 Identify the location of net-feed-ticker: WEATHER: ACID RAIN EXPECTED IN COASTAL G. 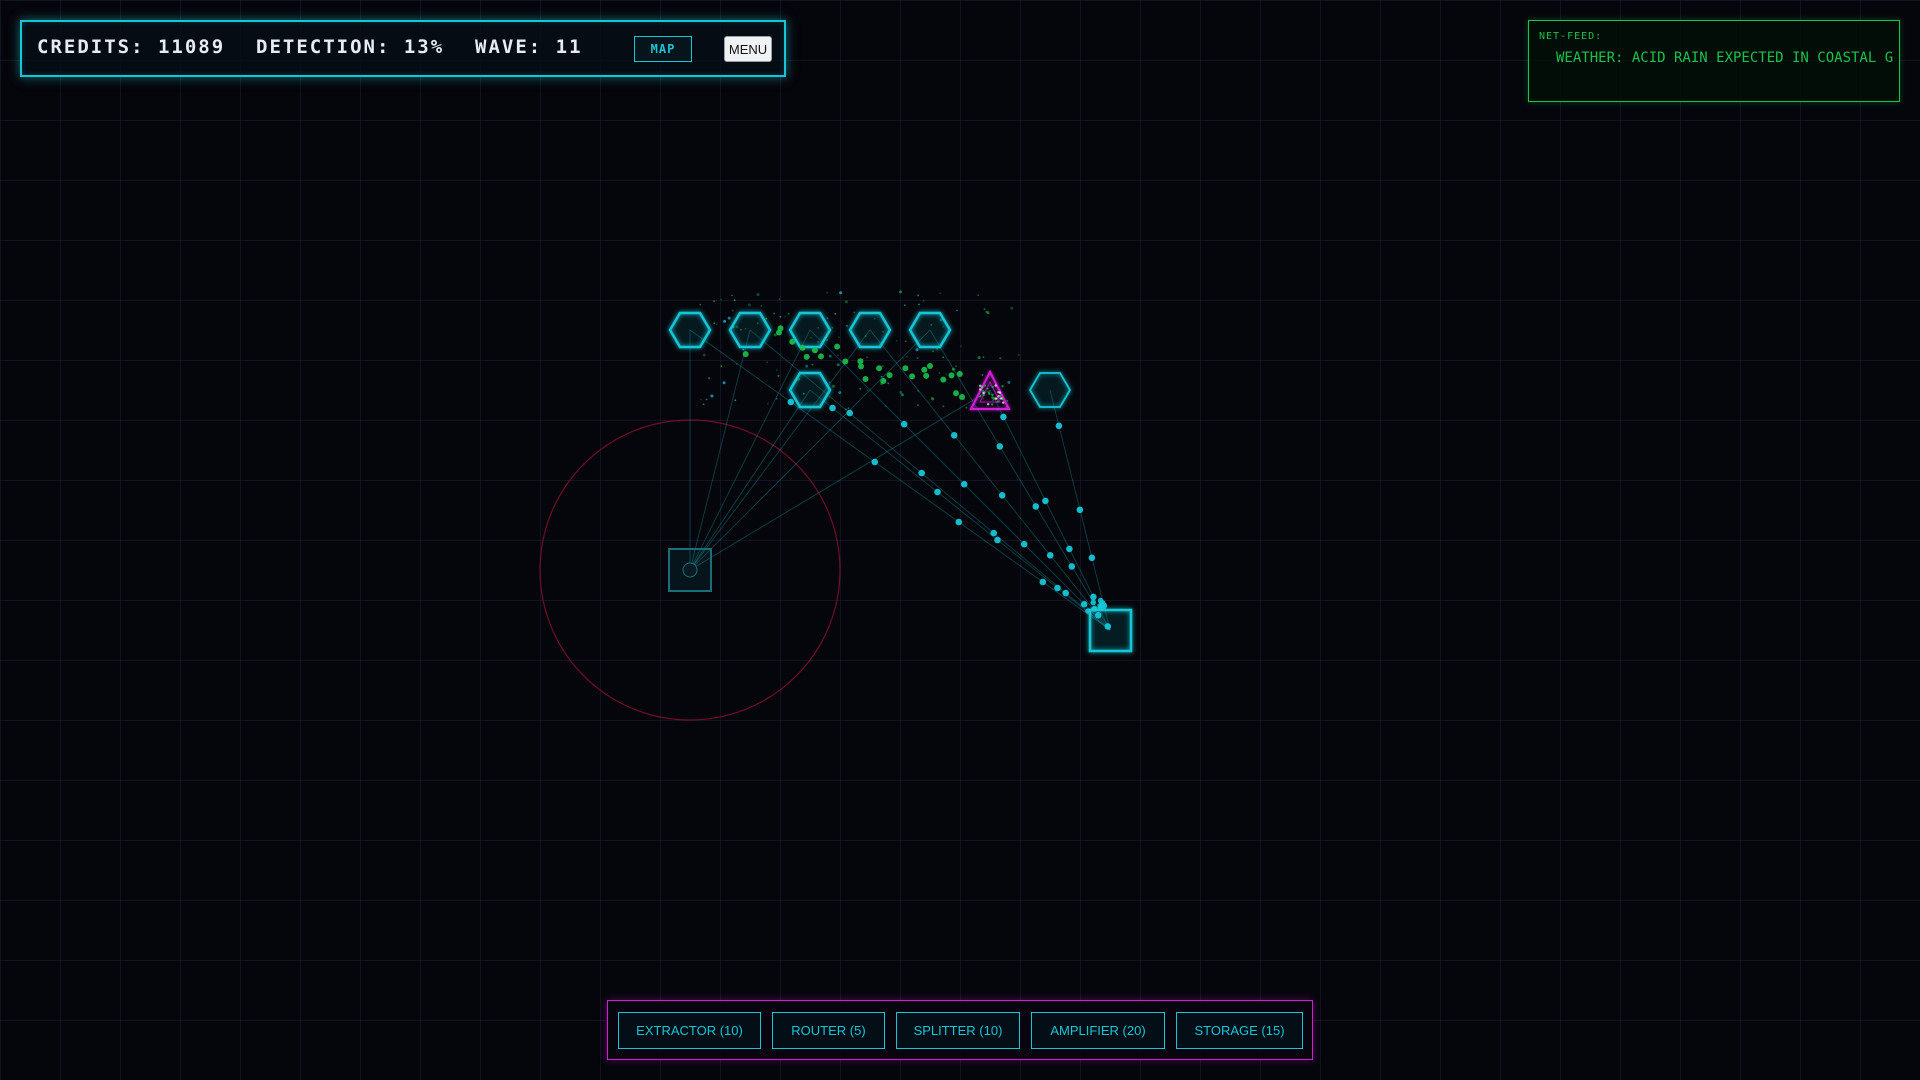
(1725, 58).